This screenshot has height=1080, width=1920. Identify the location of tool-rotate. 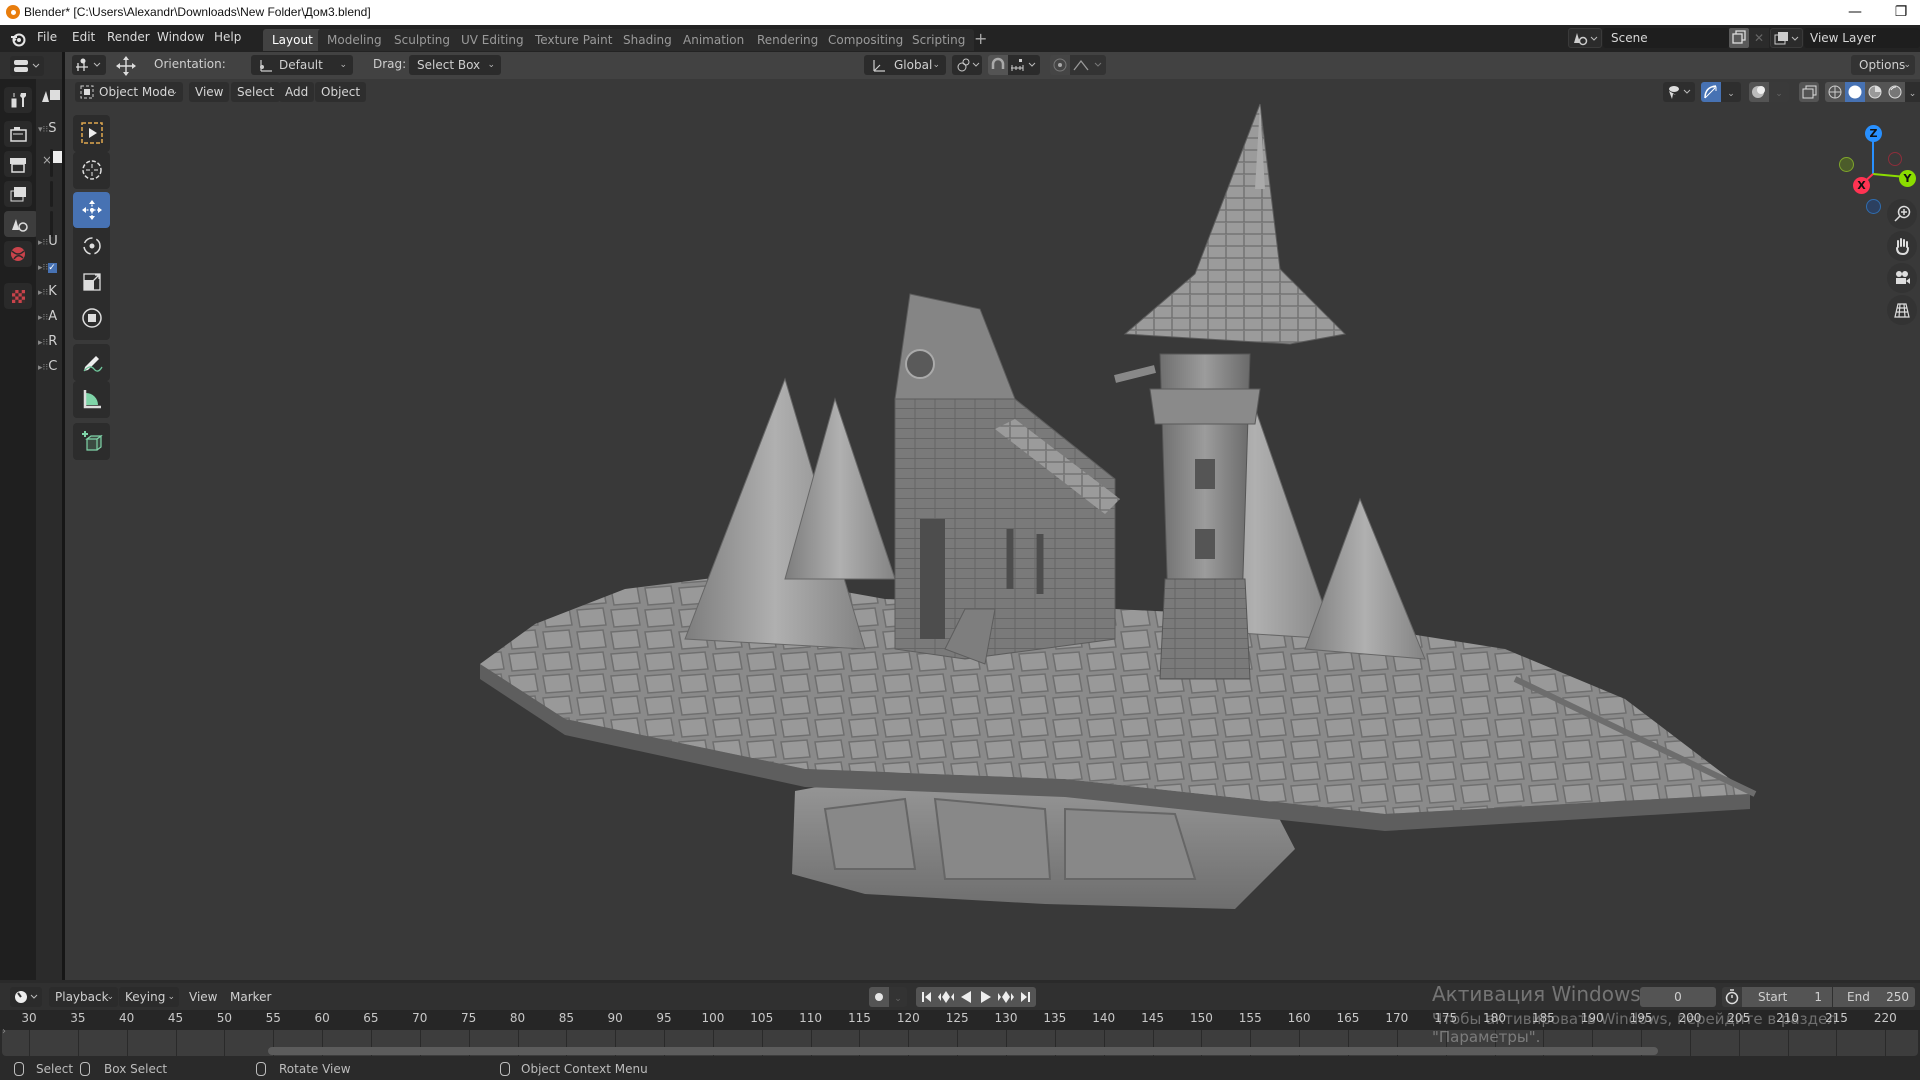
(91, 246).